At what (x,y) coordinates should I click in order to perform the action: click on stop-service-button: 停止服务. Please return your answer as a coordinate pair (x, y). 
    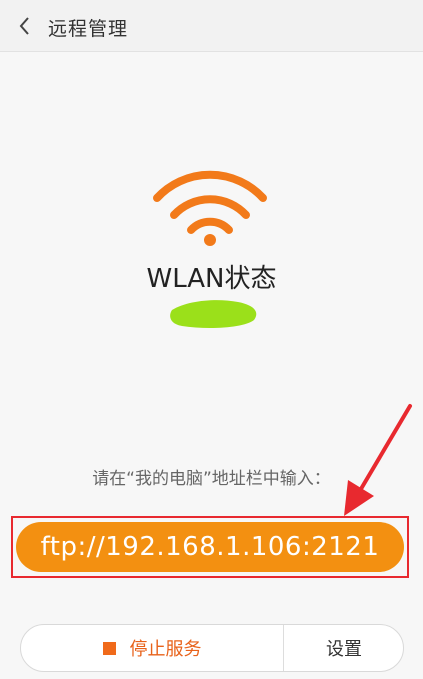
    Looking at the image, I should click on (152, 648).